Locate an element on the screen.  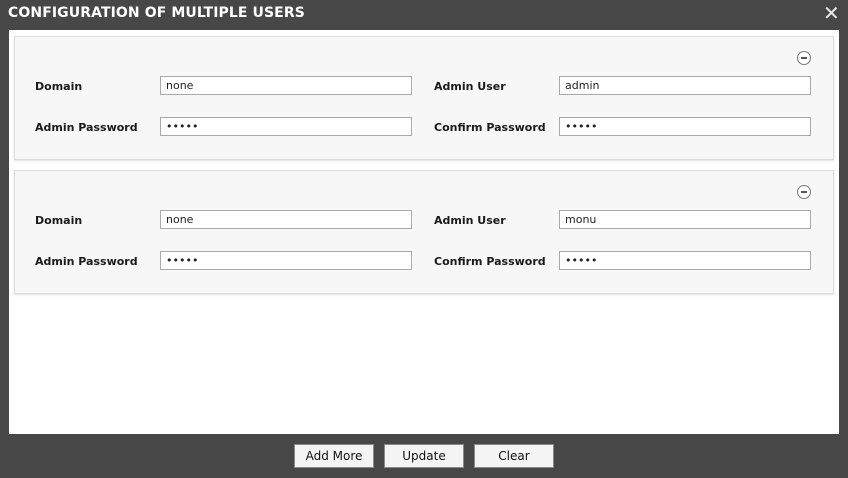
dialog-footer: Add More Update Clear is located at coordinates (424, 456).